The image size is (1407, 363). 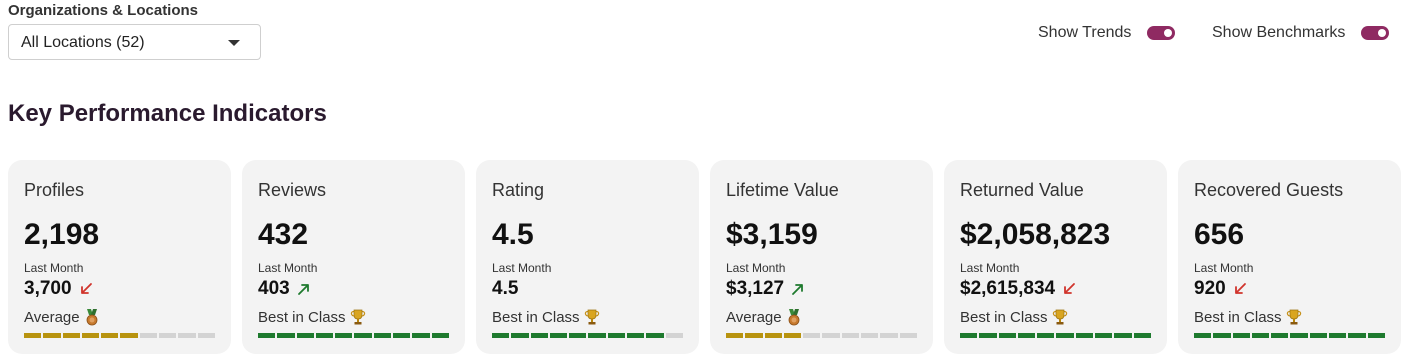 I want to click on show-benchmarks-label: Show Benchmarks, so click(x=1279, y=32).